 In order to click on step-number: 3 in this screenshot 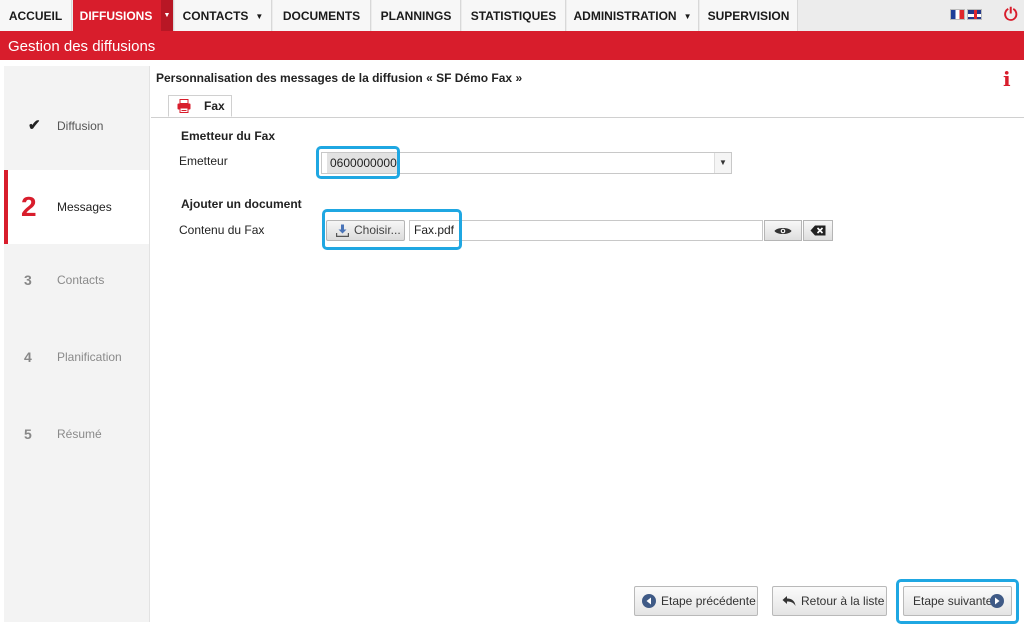, I will do `click(28, 280)`.